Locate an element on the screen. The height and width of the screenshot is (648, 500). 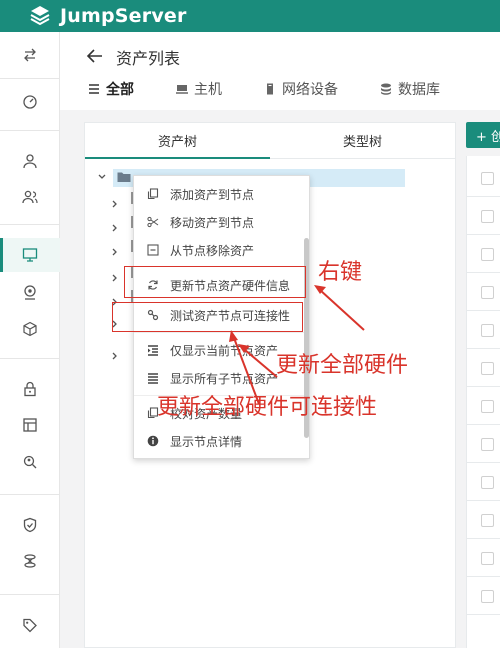
menu-item-label: 添加资产到节点 is located at coordinates (212, 194).